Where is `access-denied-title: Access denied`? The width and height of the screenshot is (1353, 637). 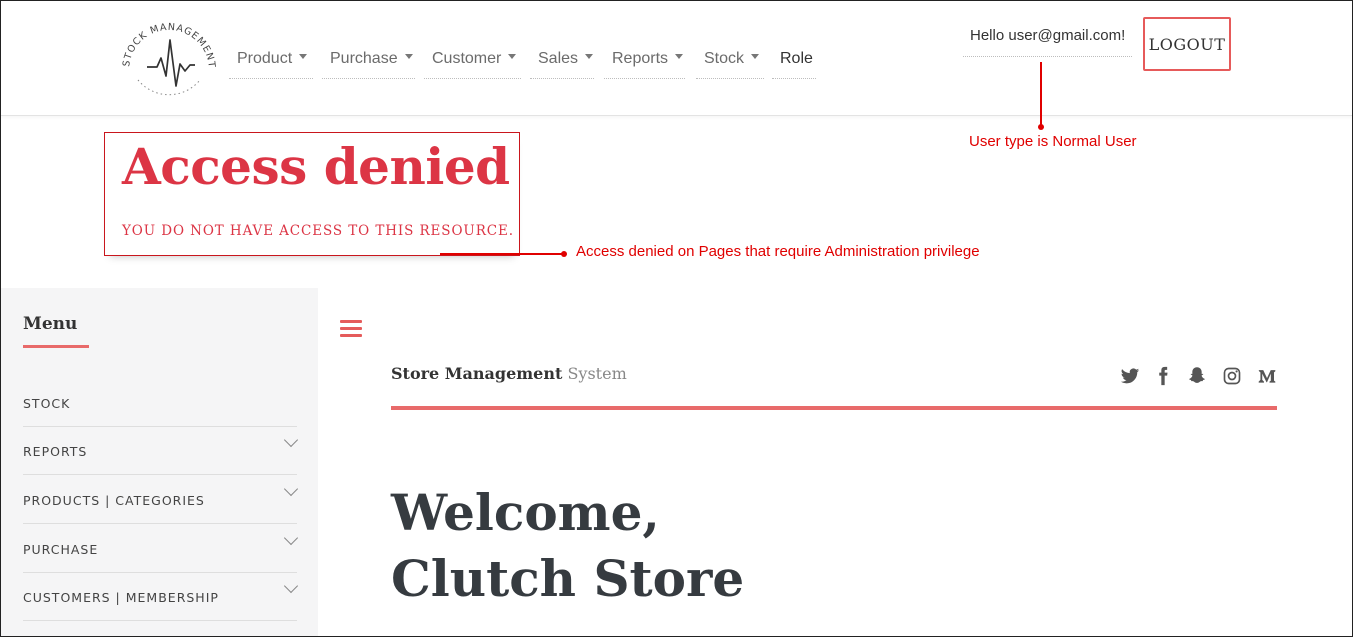
access-denied-title: Access denied is located at coordinates (316, 166).